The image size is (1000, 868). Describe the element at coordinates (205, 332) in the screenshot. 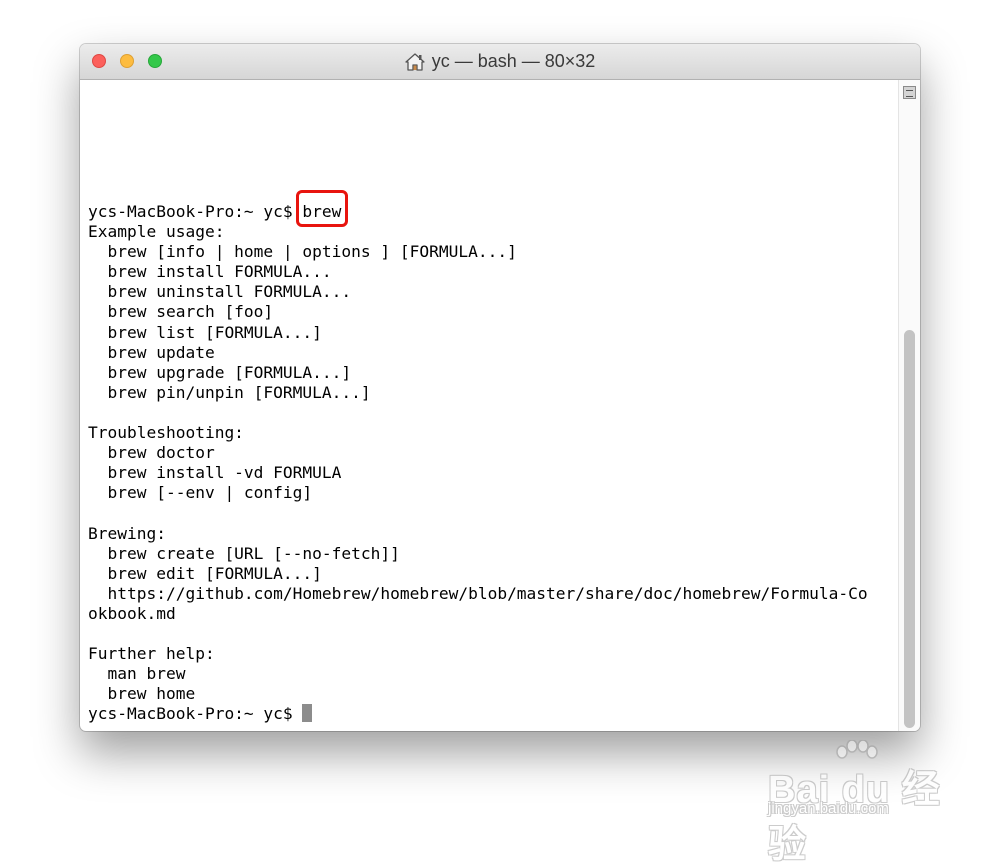

I see `output-line: brew list [FORMULA...]` at that location.